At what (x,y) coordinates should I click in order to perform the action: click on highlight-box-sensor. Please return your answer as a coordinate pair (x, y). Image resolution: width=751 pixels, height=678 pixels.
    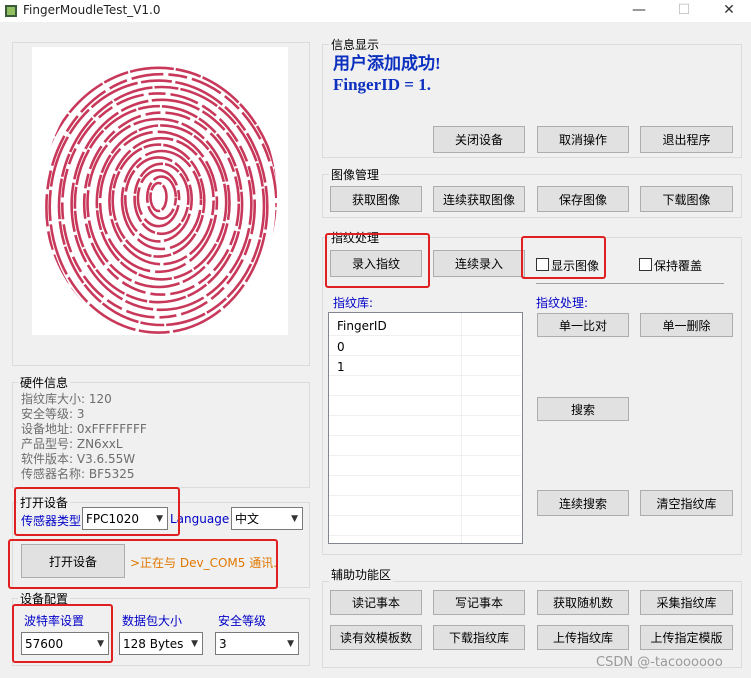
    Looking at the image, I should click on (97, 511).